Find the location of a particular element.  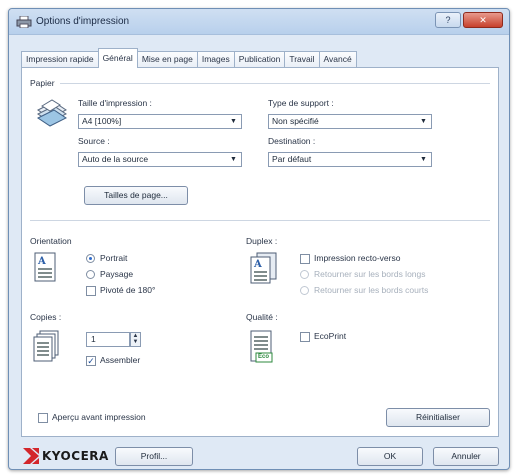

tab-avance: Avancé is located at coordinates (337, 59).